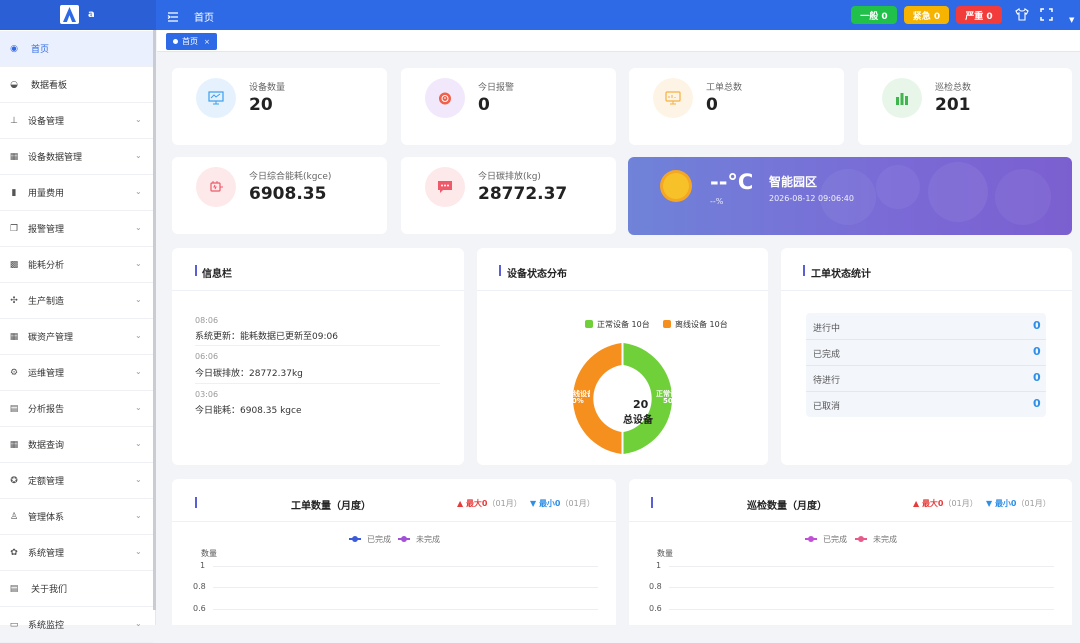 The height and width of the screenshot is (643, 1080). I want to click on stat-value: 0, so click(712, 105).